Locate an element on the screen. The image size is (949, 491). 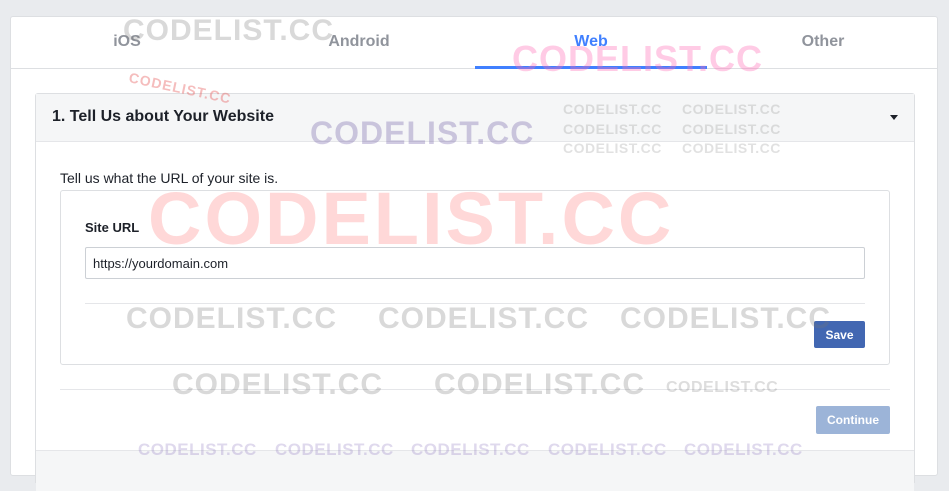
platform-tabs: iOS Android Web Other is located at coordinates (474, 43).